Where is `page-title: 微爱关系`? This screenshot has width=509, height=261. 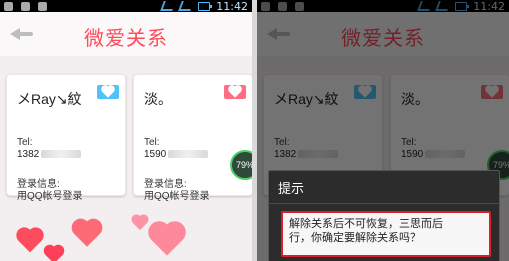
page-title: 微爱关系 is located at coordinates (126, 38).